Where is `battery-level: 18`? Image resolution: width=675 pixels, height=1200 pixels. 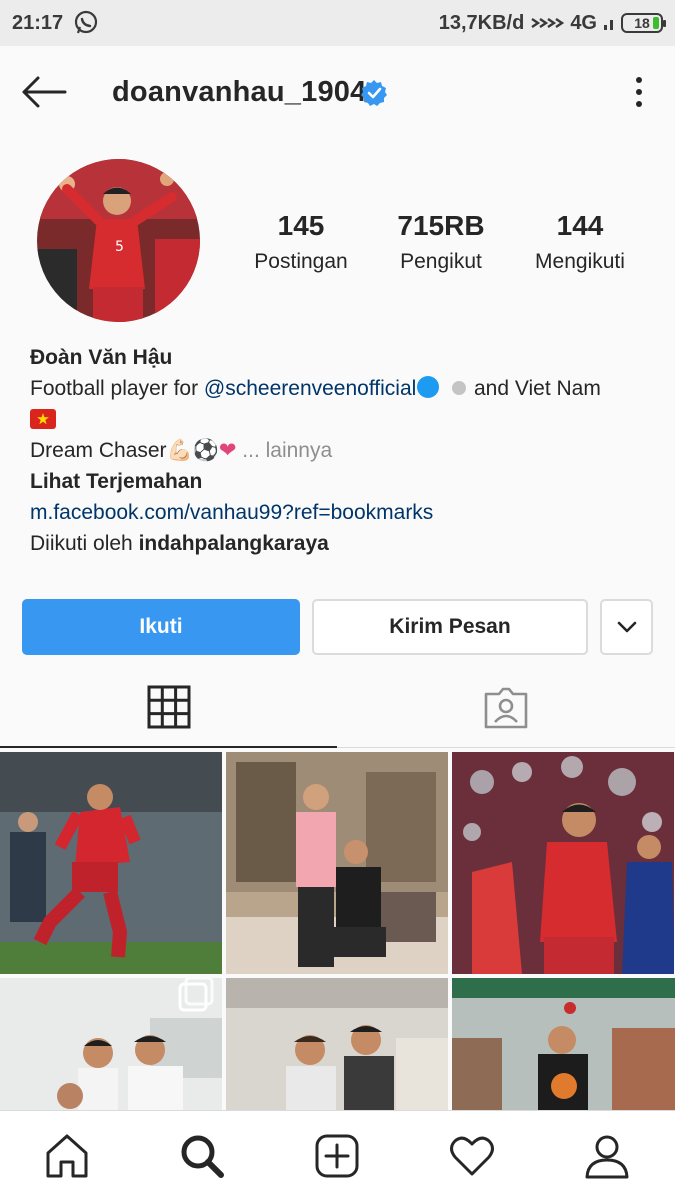 battery-level: 18 is located at coordinates (642, 23).